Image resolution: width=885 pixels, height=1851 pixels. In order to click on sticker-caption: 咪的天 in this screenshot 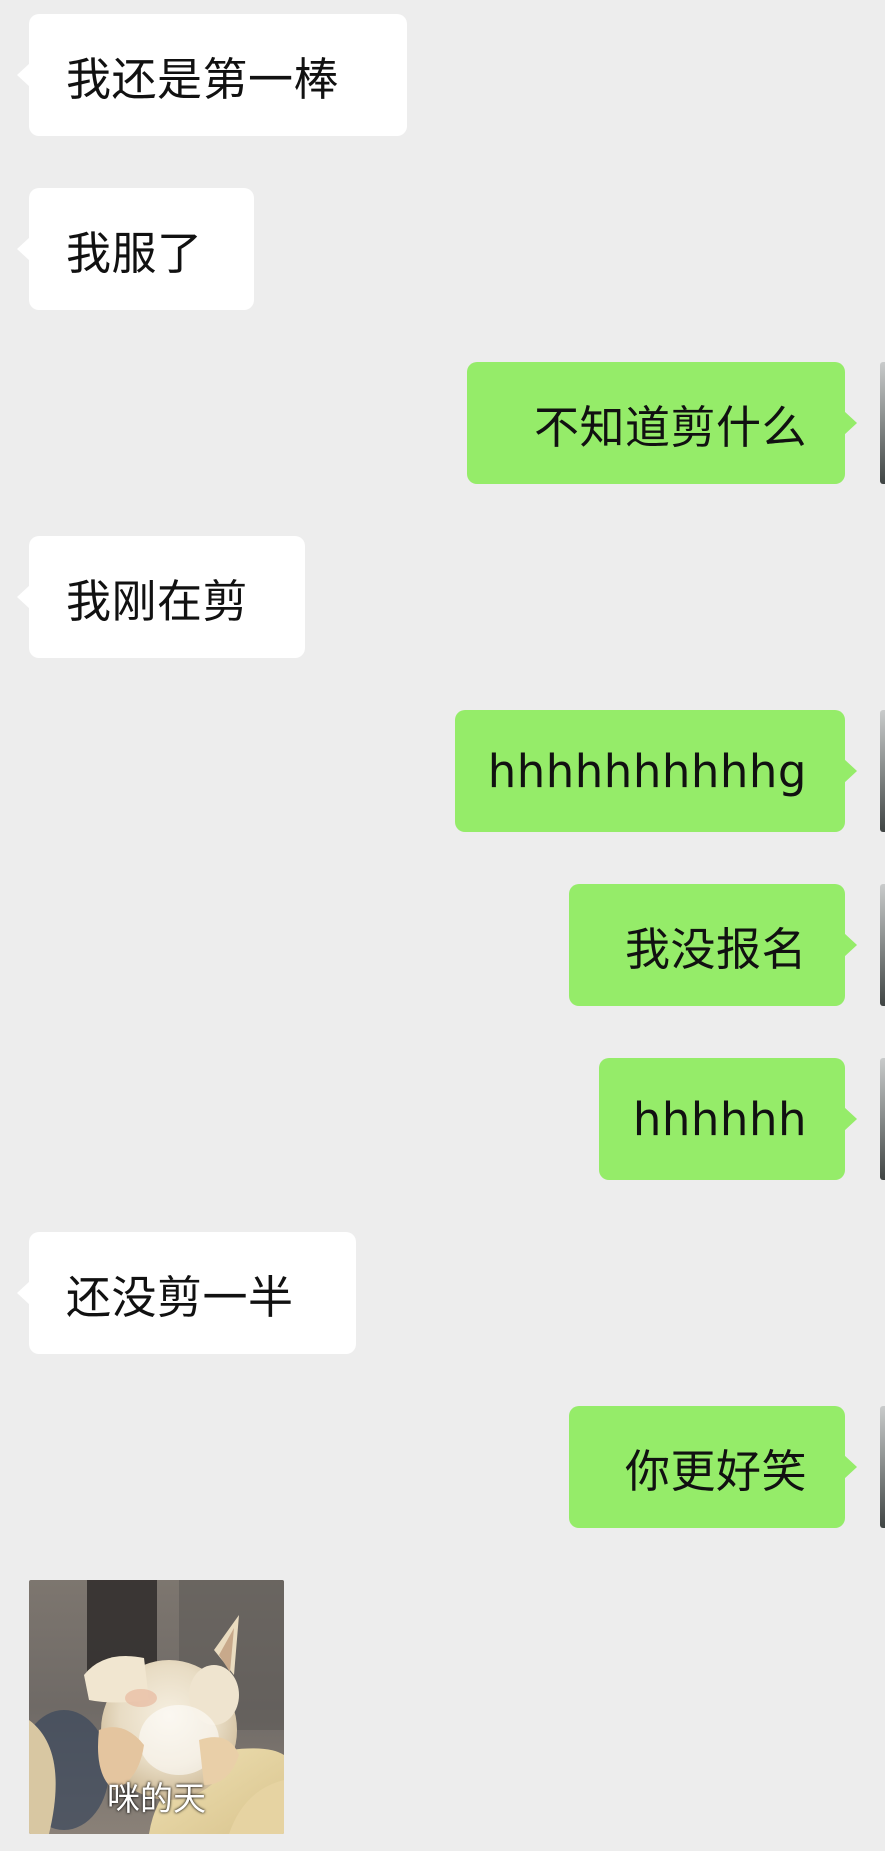, I will do `click(156, 1798)`.